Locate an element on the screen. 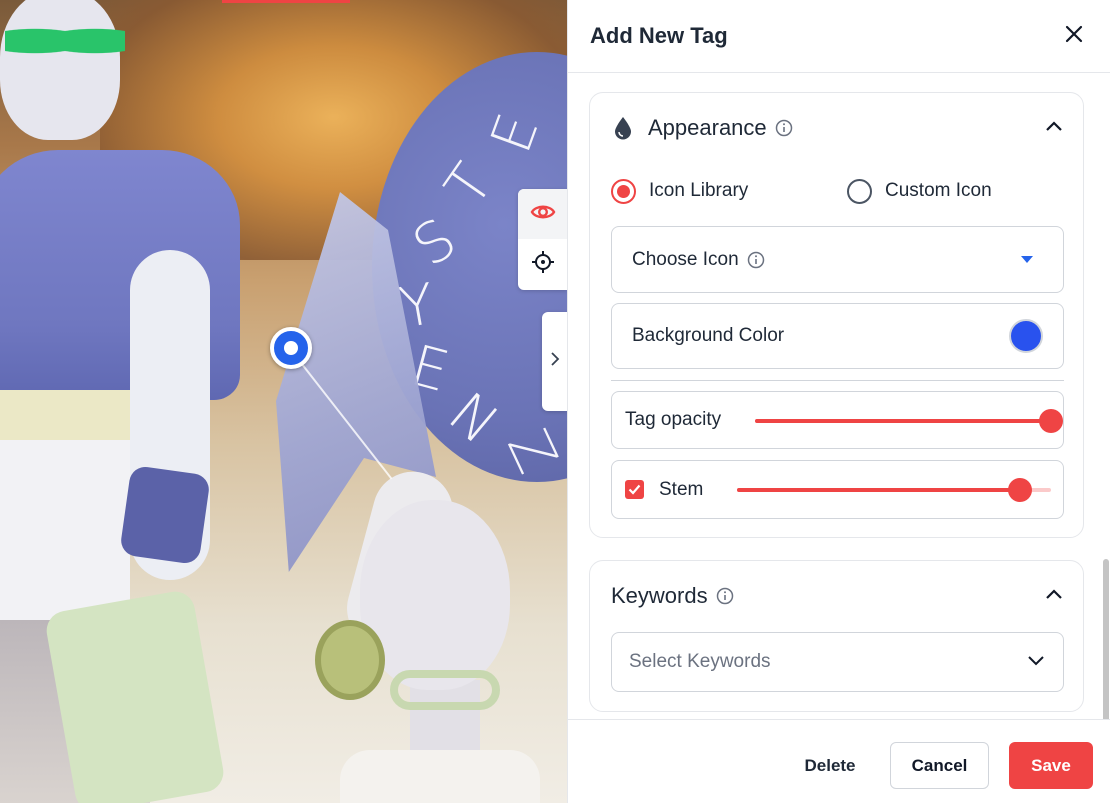 This screenshot has height=803, width=1110. panel-footer: Delete Cancel Save is located at coordinates (839, 761).